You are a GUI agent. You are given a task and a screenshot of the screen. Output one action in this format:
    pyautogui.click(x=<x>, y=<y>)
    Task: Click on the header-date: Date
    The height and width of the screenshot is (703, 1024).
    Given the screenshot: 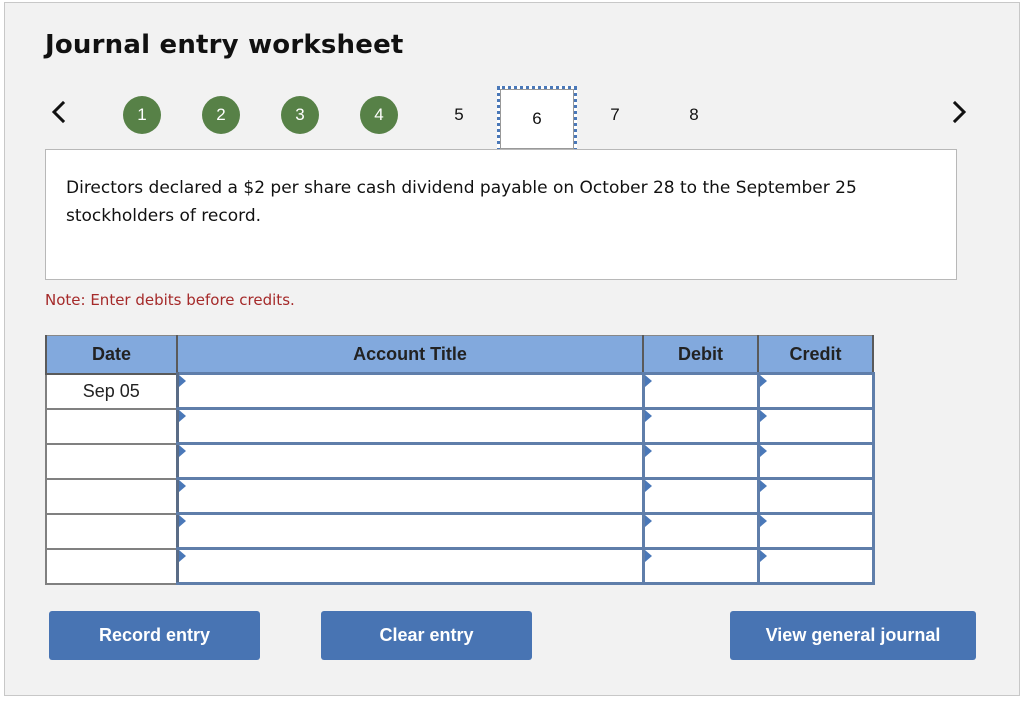 What is the action you would take?
    pyautogui.click(x=111, y=355)
    